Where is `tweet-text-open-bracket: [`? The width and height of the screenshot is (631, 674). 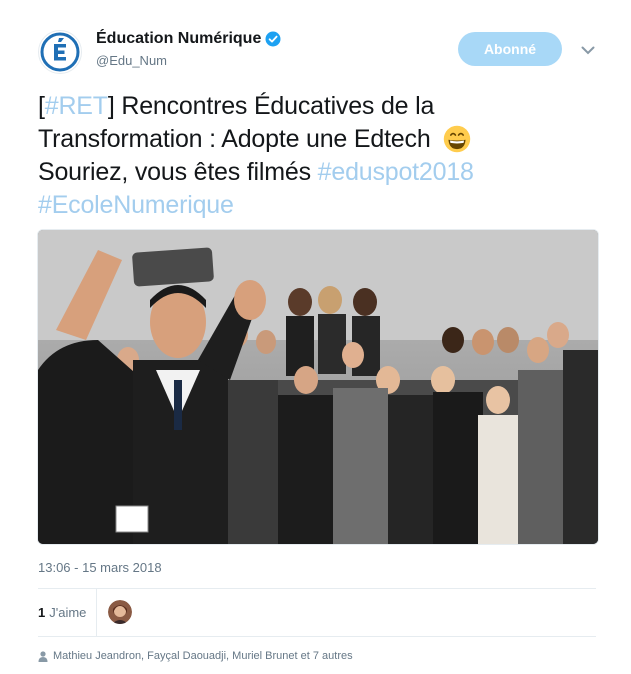 tweet-text-open-bracket: [ is located at coordinates (41, 106).